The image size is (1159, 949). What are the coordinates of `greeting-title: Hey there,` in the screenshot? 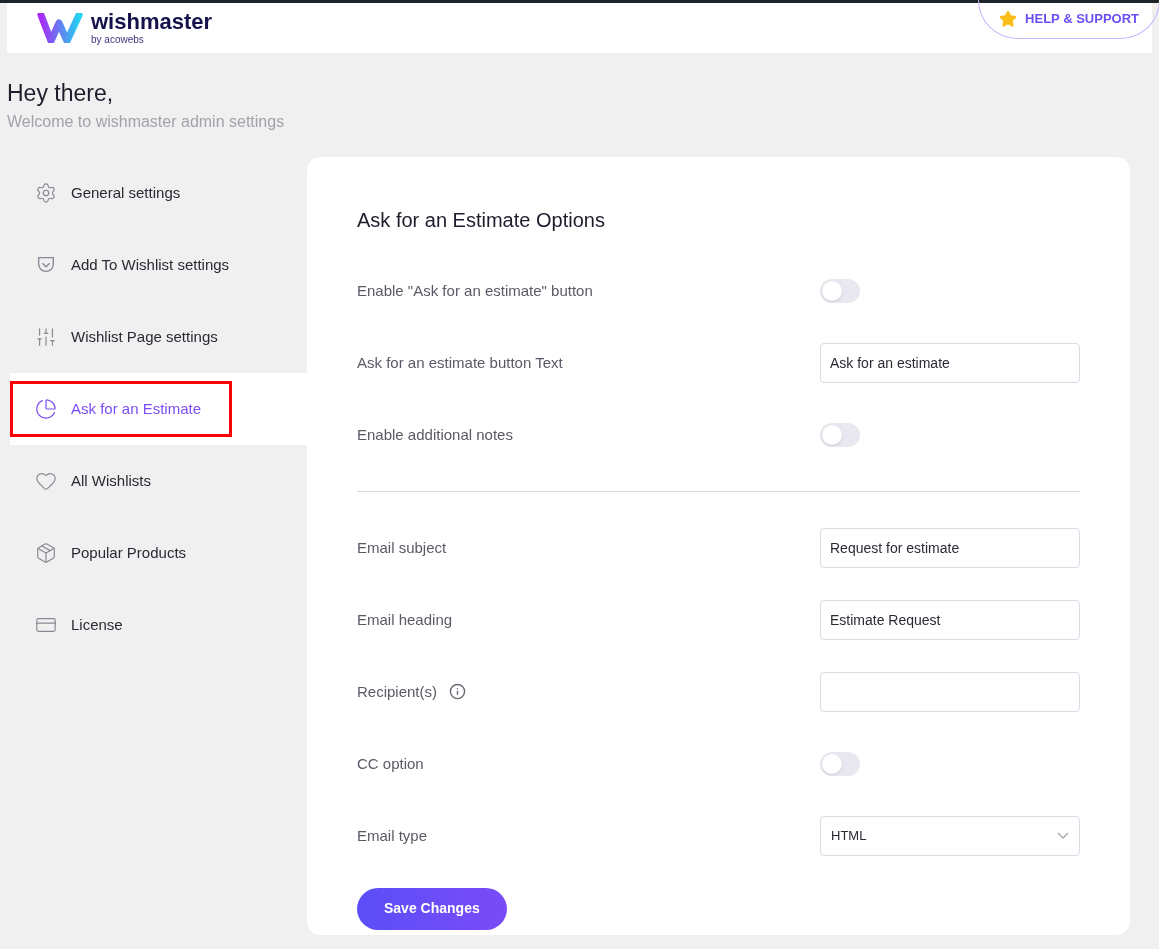 It's located at (61, 93).